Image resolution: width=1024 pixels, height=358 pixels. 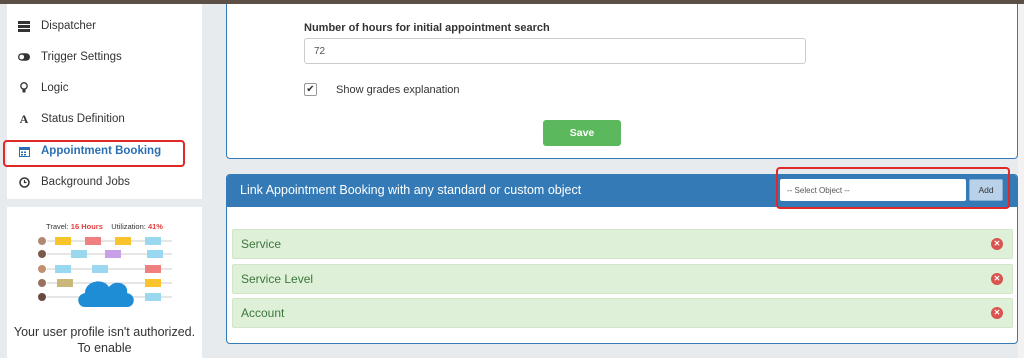 I want to click on schedule-illustration, so click(x=105, y=272).